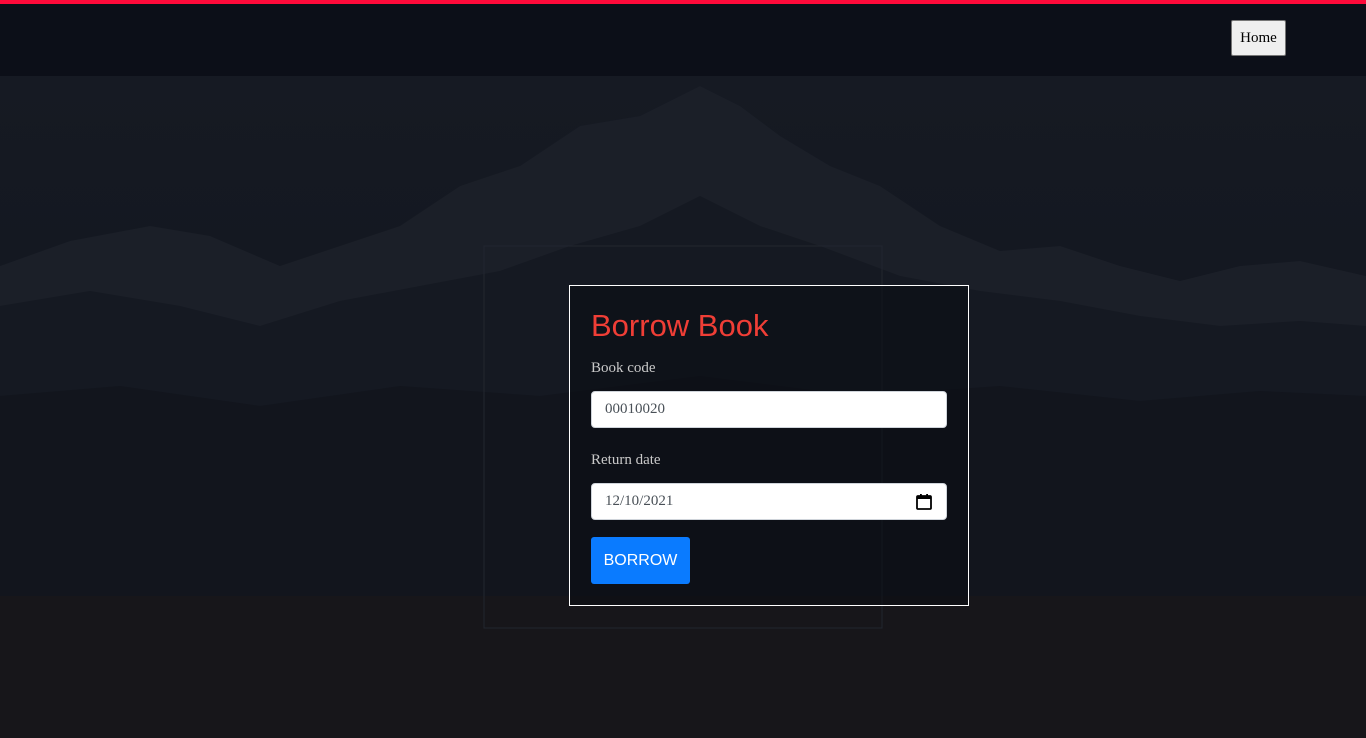 This screenshot has height=738, width=1366. I want to click on return-date-label: Return date, so click(626, 460).